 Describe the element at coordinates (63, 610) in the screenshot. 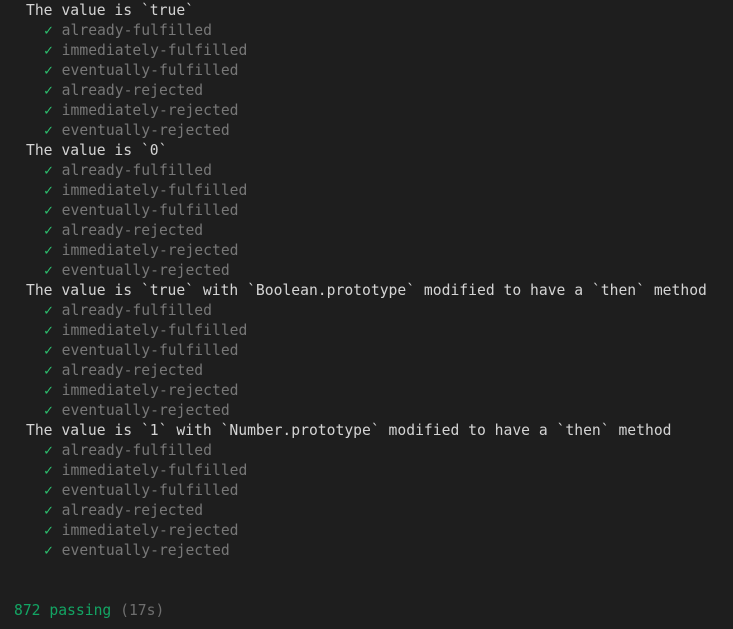

I see `passing-count: 872 passing` at that location.